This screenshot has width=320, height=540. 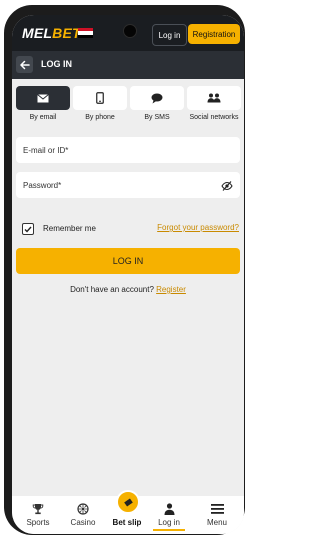 What do you see at coordinates (157, 117) in the screenshot?
I see `tab-label-by-sms: By SMS` at bounding box center [157, 117].